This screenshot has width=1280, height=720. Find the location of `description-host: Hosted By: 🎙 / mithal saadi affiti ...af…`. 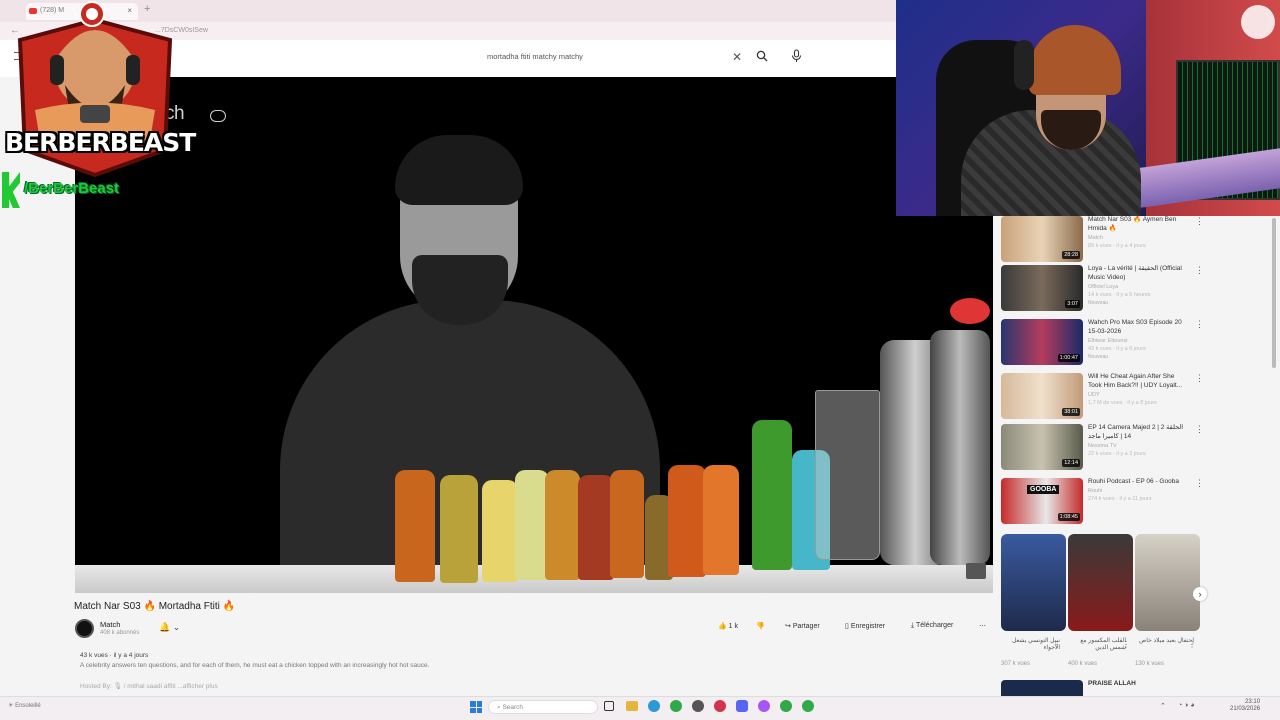

description-host: Hosted By: 🎙 / mithal saadi affiti ...af… is located at coordinates (149, 686).